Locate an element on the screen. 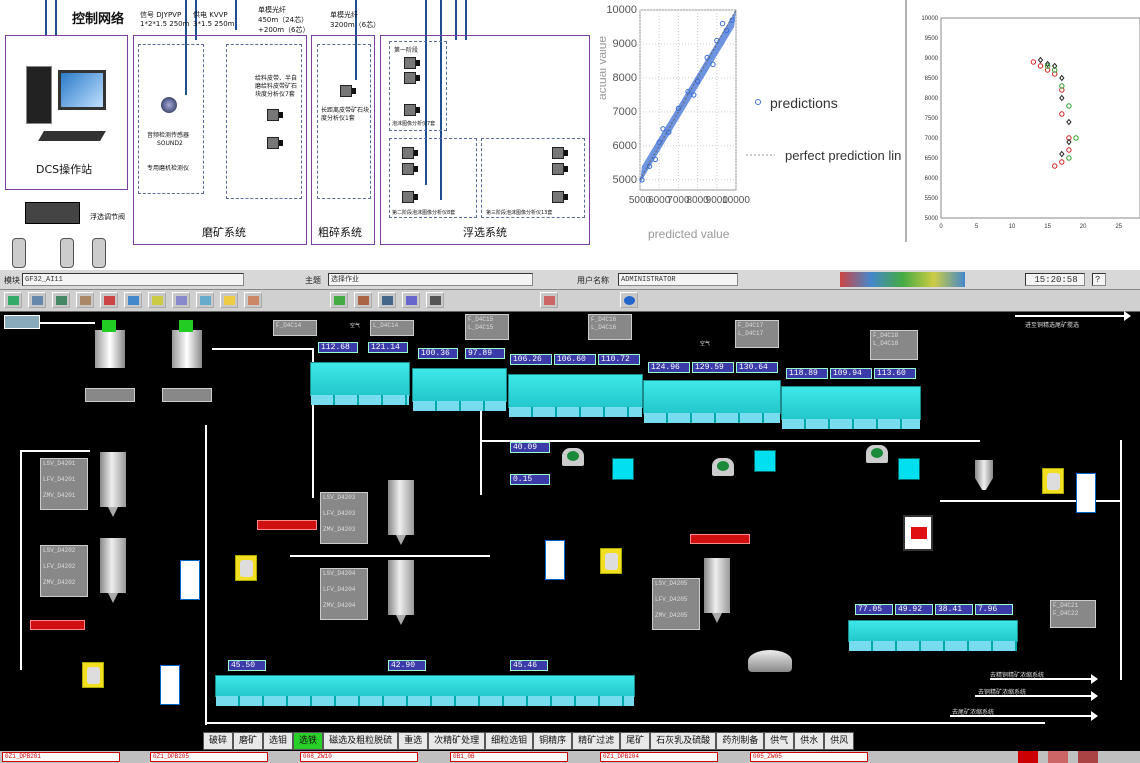 The image size is (1140, 763). back-icon is located at coordinates (13, 300).